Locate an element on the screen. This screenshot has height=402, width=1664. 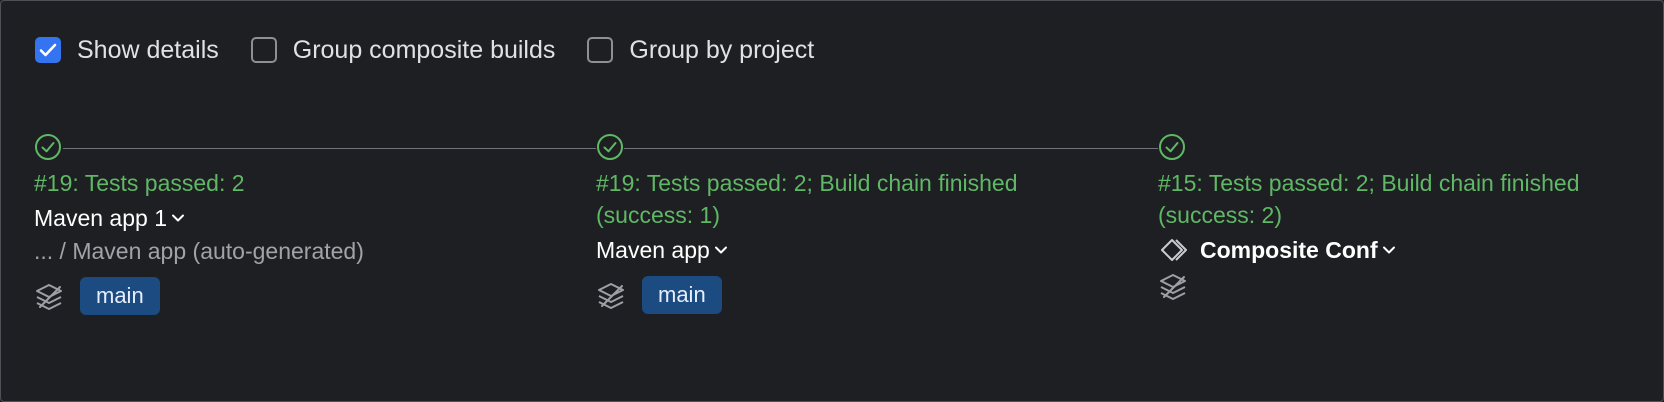
build-config-name: Maven app 1 is located at coordinates (109, 218).